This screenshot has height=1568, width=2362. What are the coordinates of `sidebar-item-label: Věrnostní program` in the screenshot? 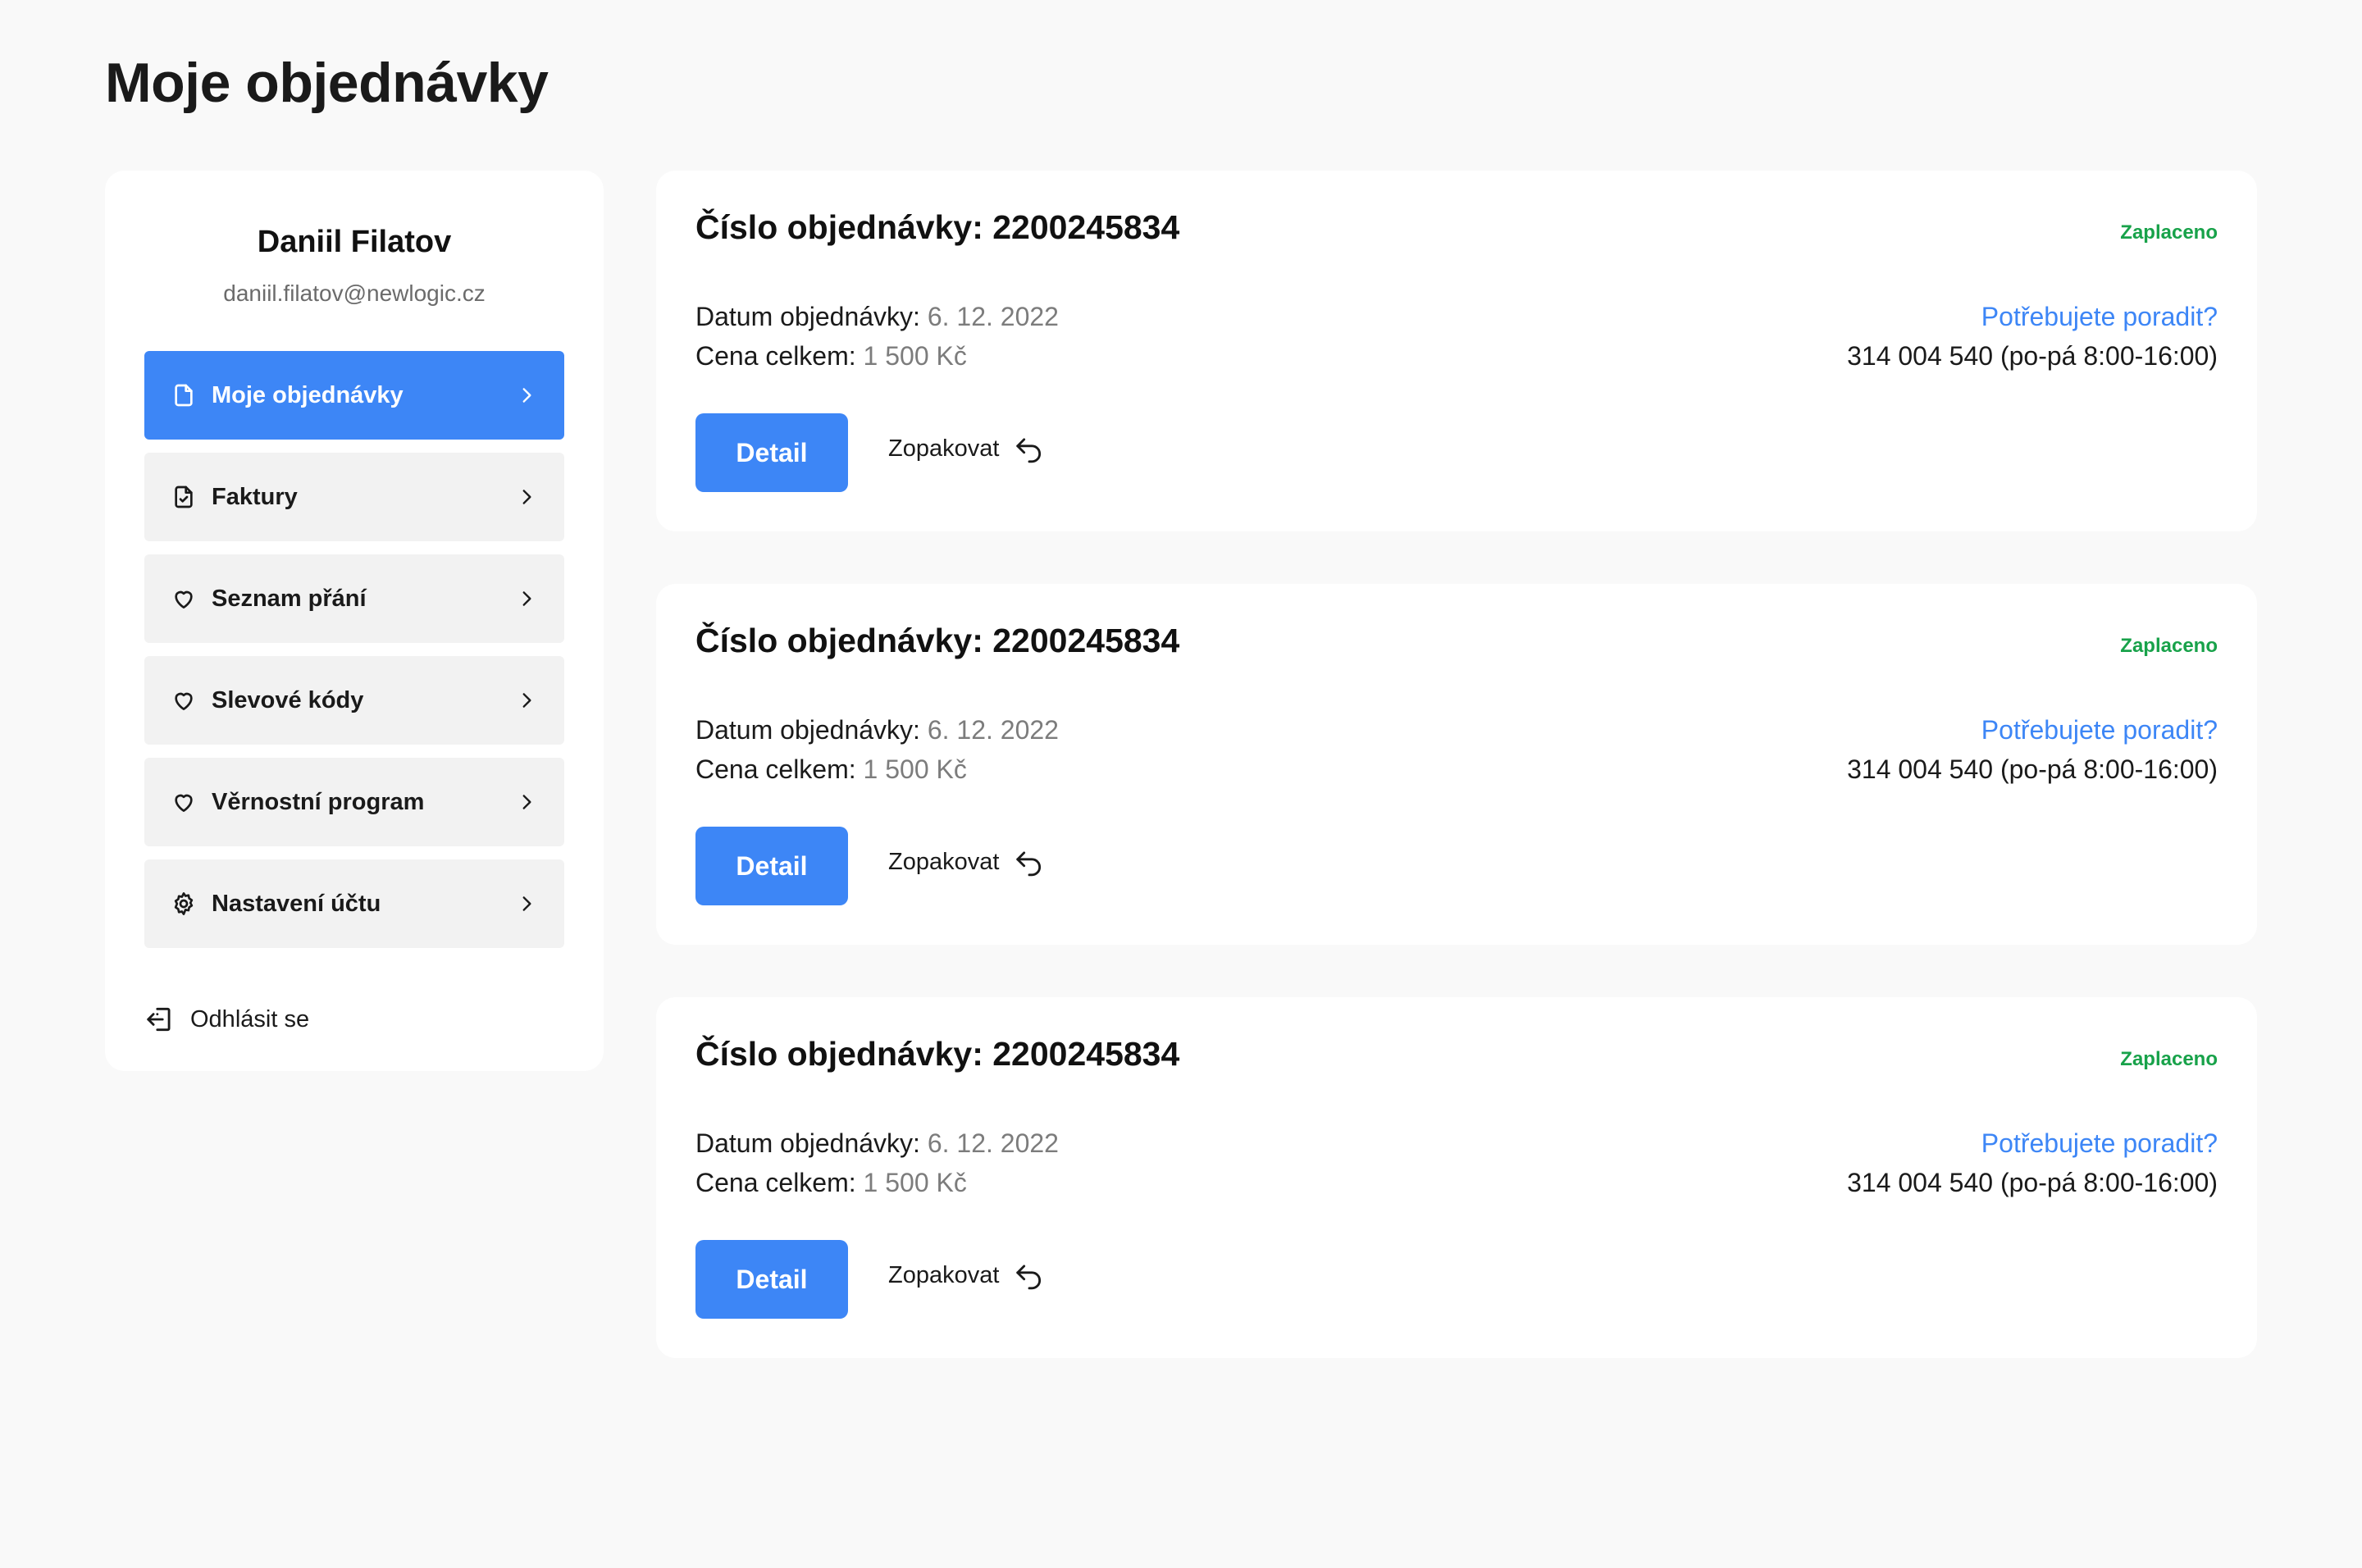 It's located at (318, 802).